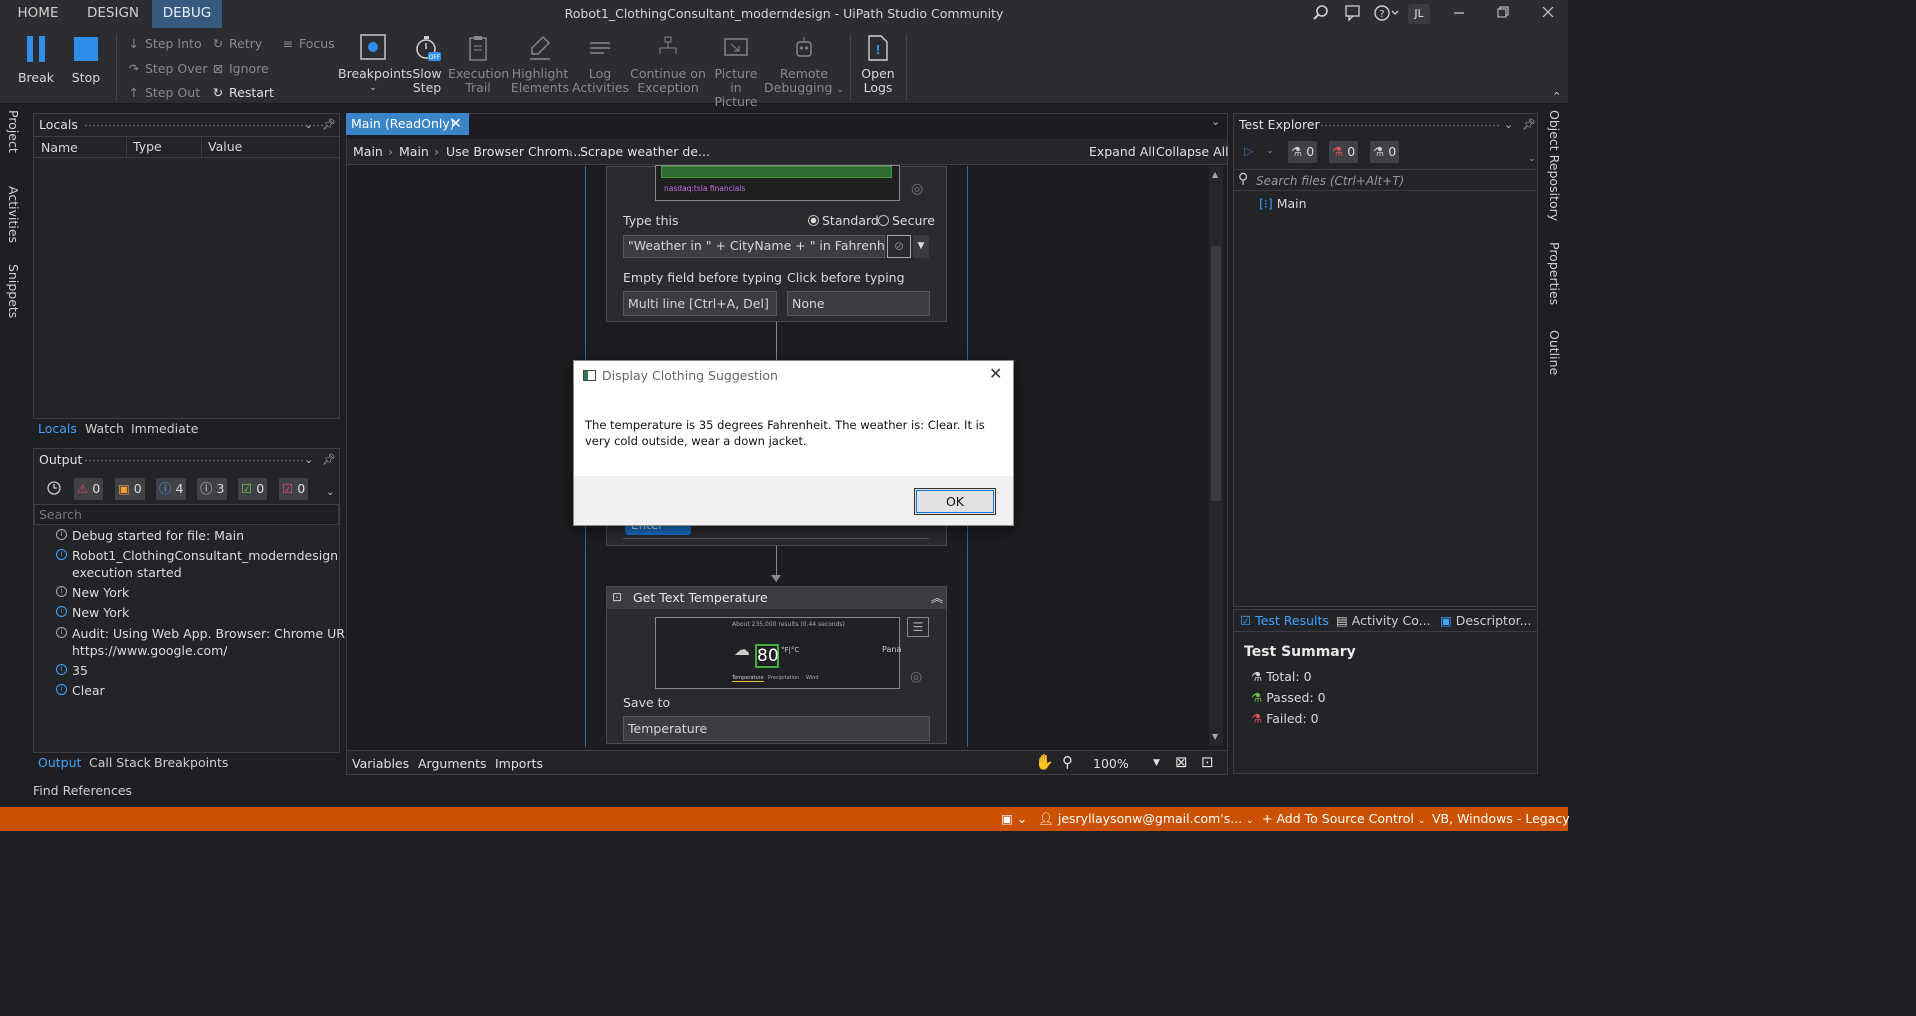  What do you see at coordinates (456, 124) in the screenshot?
I see `close-tab-icon: ✕` at bounding box center [456, 124].